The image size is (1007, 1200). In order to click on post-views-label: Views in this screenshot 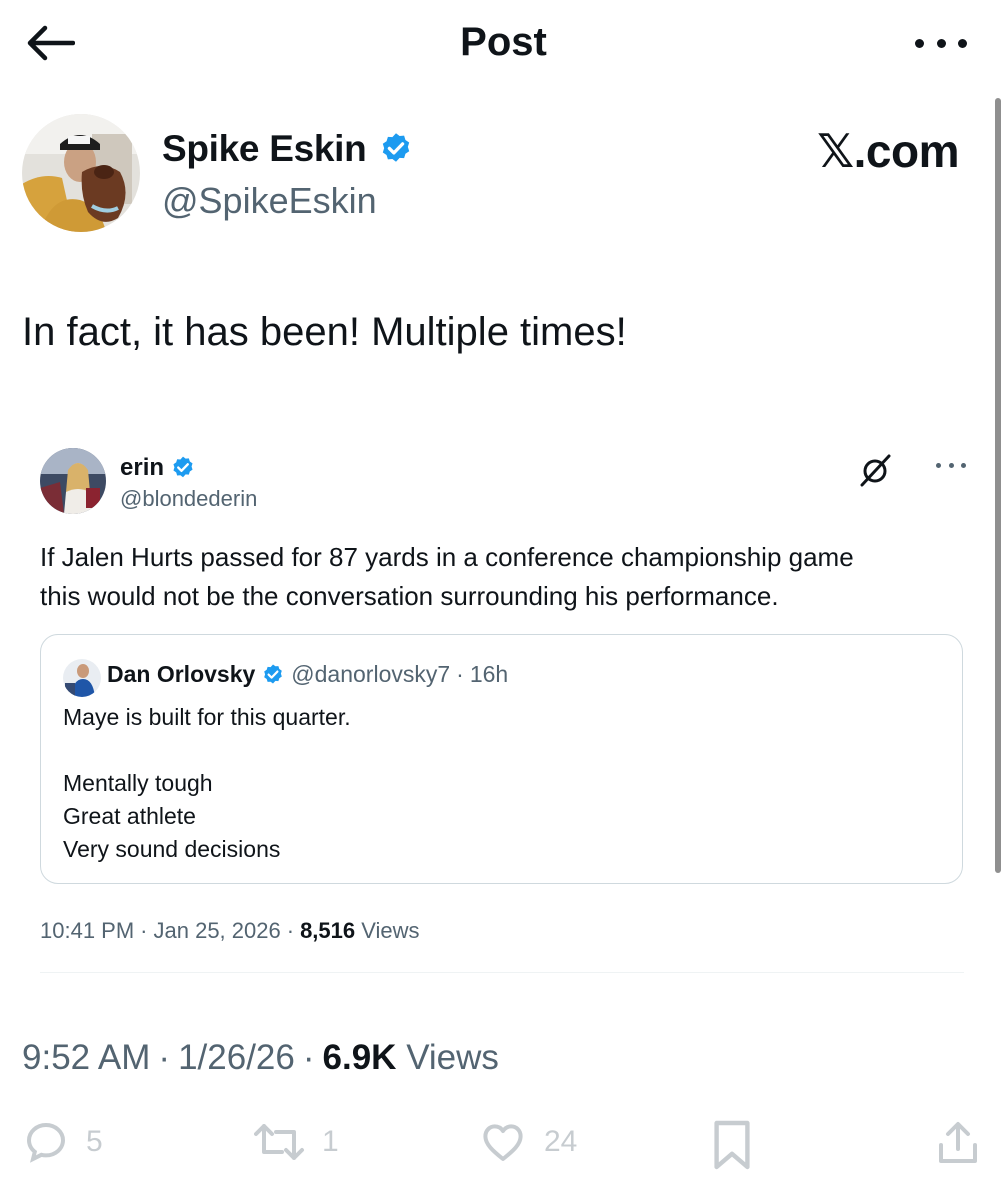, I will do `click(452, 1057)`.